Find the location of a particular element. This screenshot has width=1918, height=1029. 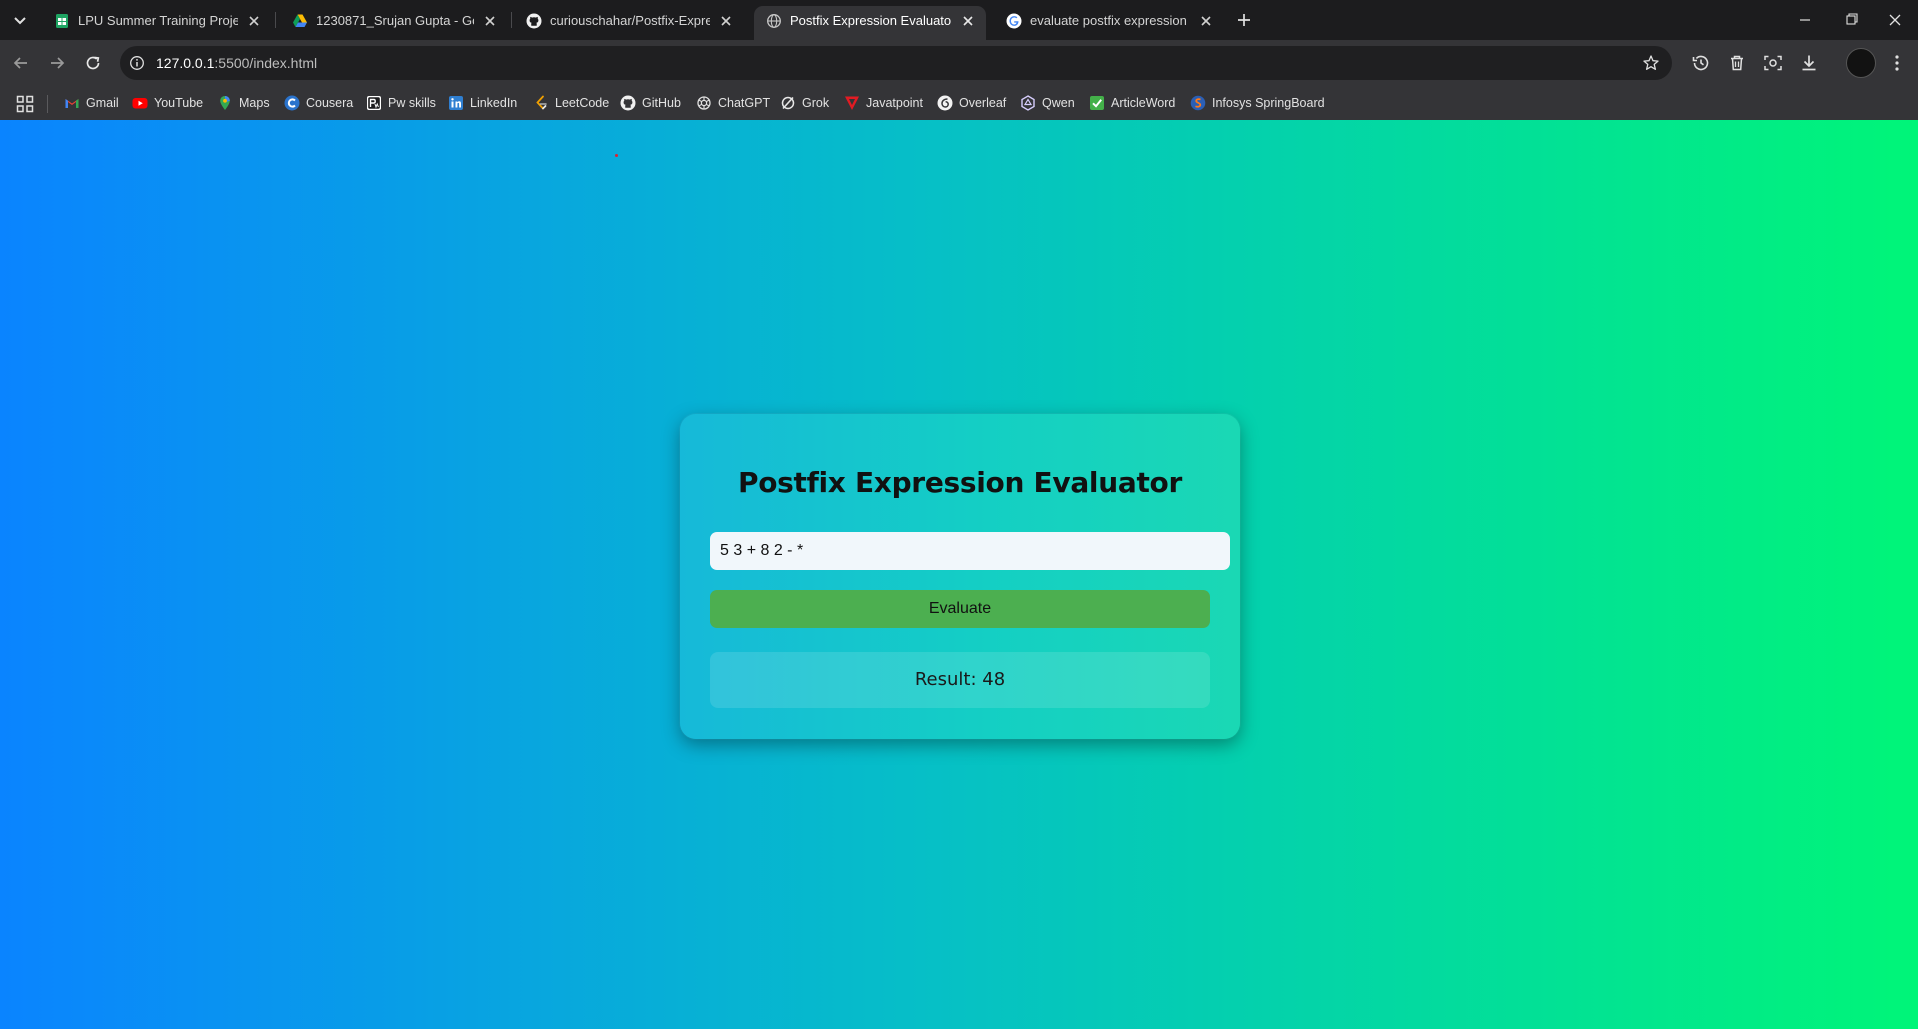

url-path: :5500/index.html is located at coordinates (266, 63).